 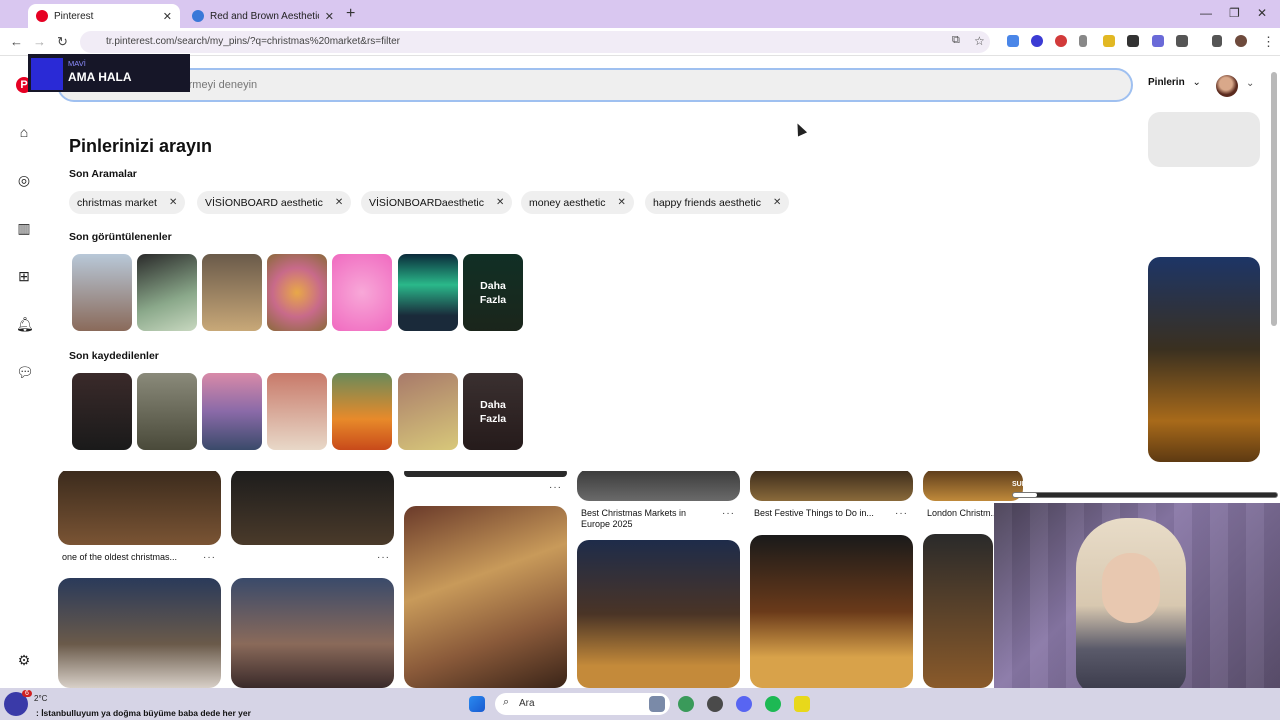 What do you see at coordinates (1182, 41) in the screenshot?
I see `extensions-puzzle-icon` at bounding box center [1182, 41].